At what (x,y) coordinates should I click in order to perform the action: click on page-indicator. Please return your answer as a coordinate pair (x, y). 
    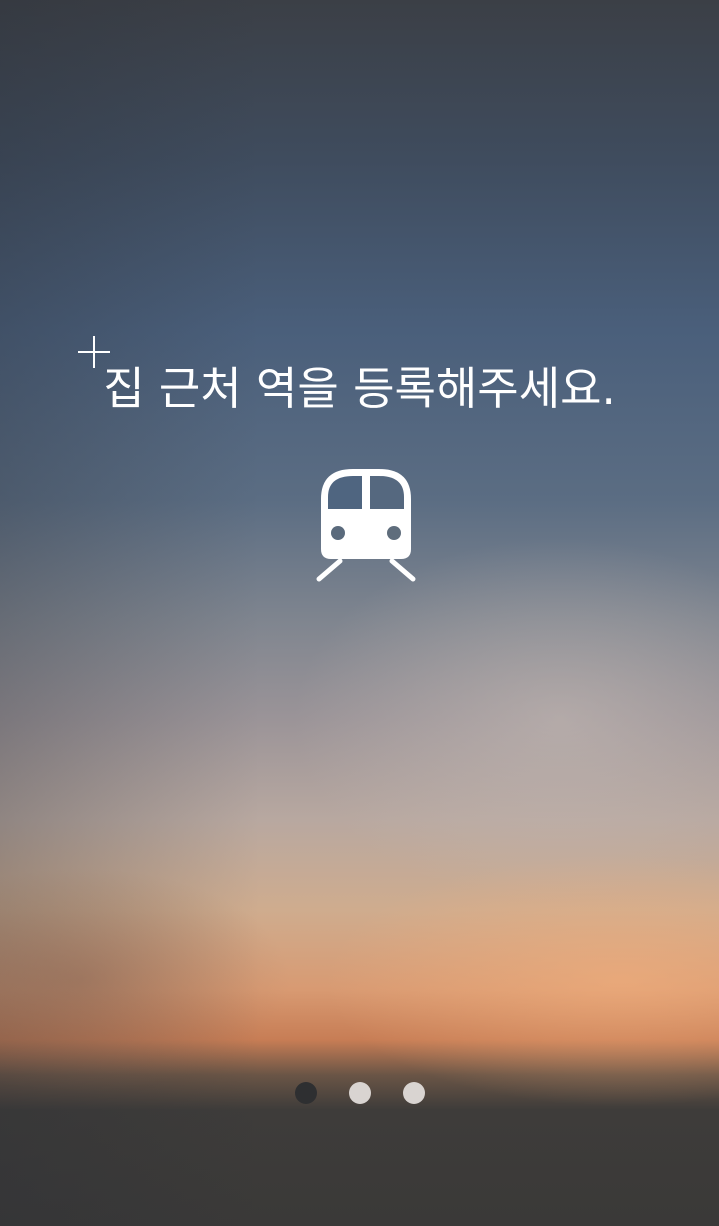
    Looking at the image, I should click on (359, 1094).